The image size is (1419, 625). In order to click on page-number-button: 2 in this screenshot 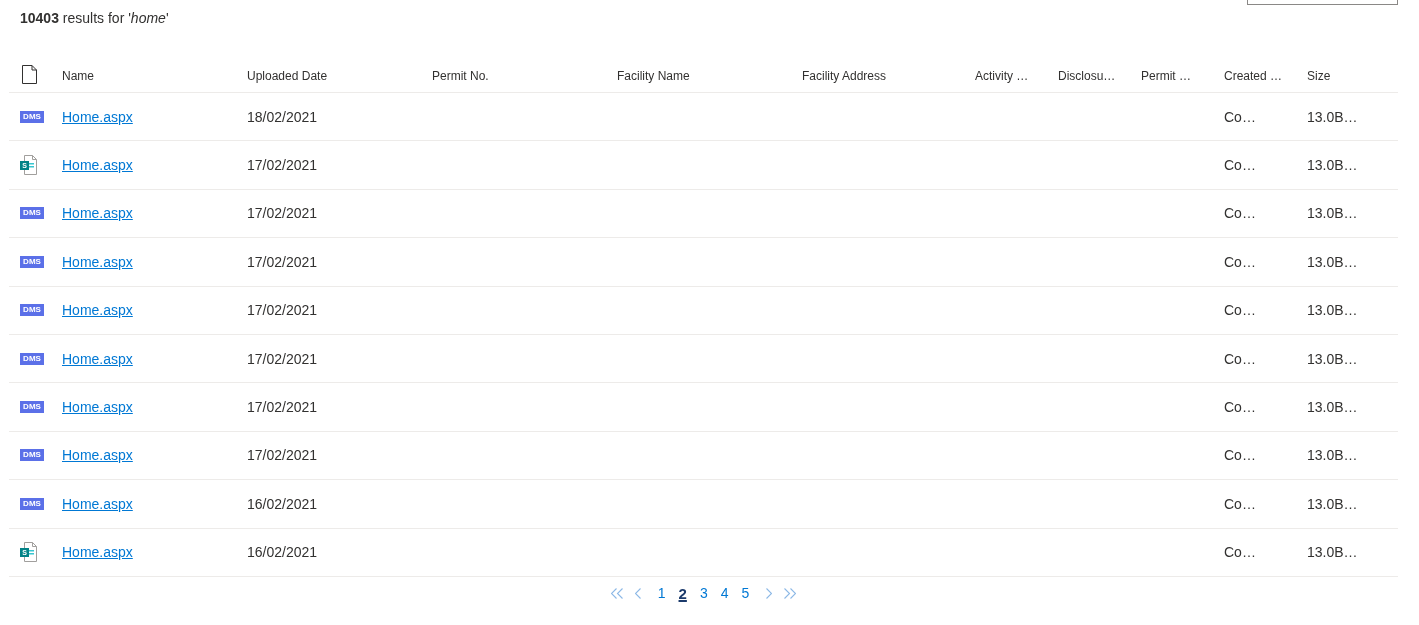, I will do `click(682, 594)`.